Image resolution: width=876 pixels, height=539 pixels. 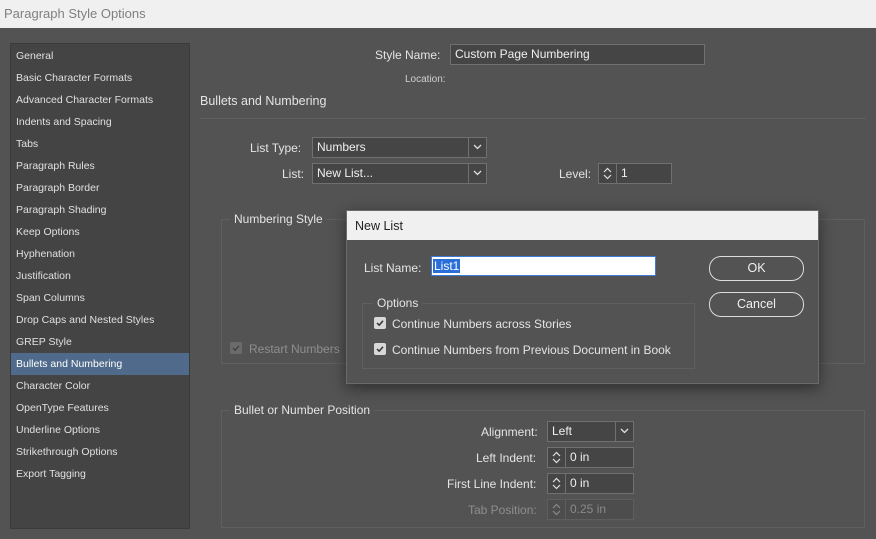 What do you see at coordinates (100, 342) in the screenshot?
I see `sidebar-item: GREP Style` at bounding box center [100, 342].